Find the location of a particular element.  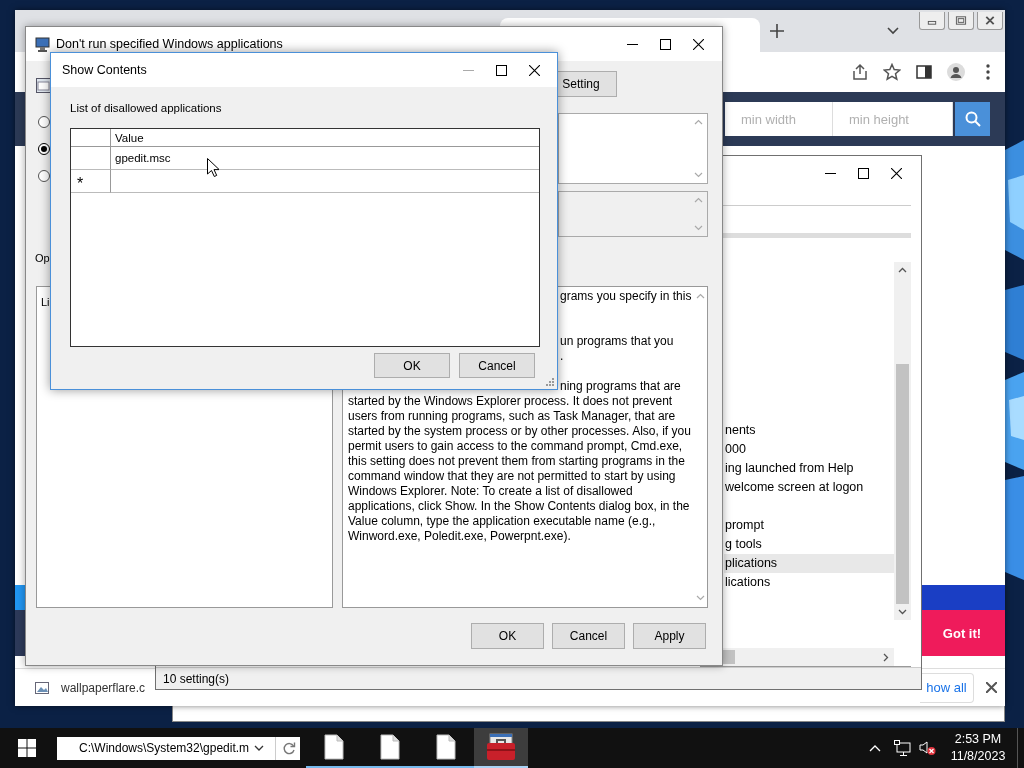

monitor-icon is located at coordinates (43, 44).